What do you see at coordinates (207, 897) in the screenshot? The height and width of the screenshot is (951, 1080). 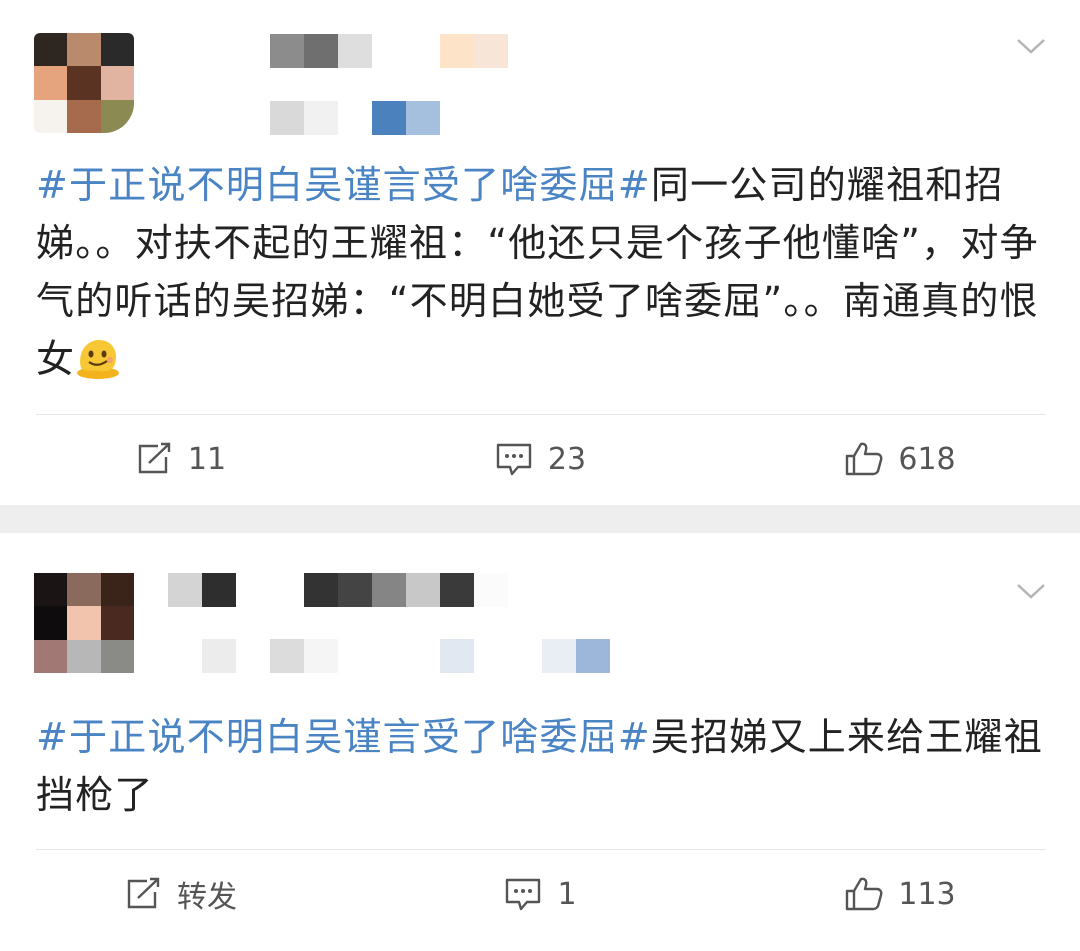 I see `repost-label: 转发` at bounding box center [207, 897].